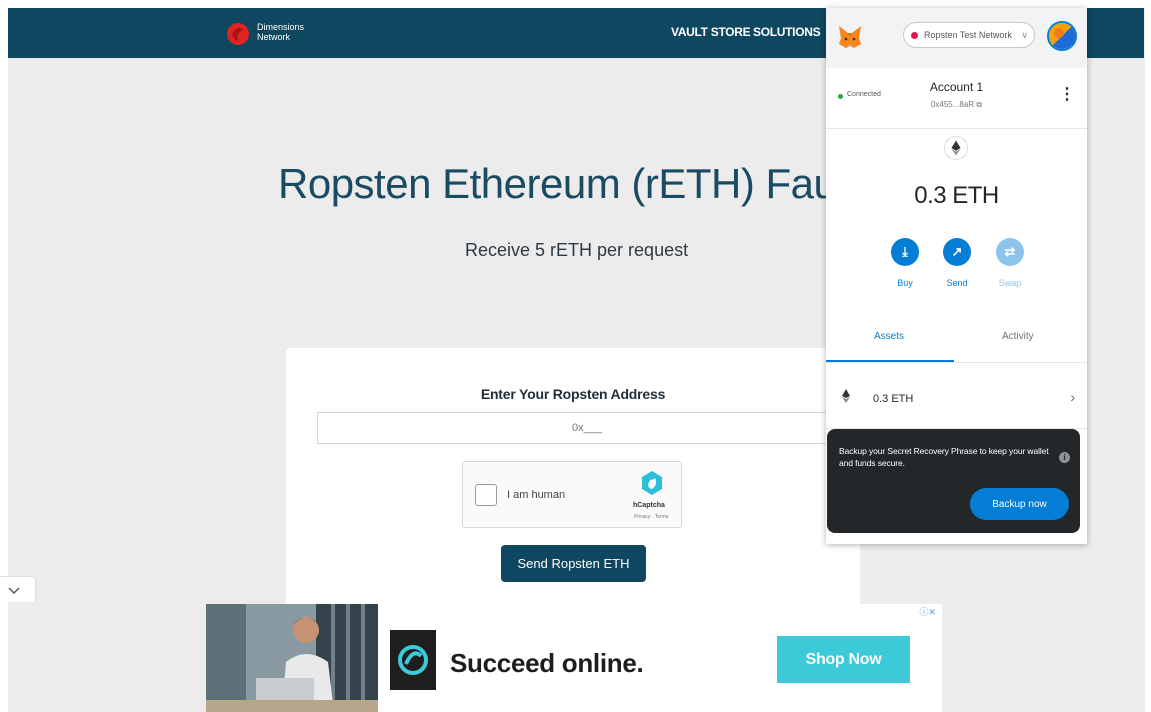 The width and height of the screenshot is (1151, 712). Describe the element at coordinates (536, 495) in the screenshot. I see `captcha-label: I am human` at that location.